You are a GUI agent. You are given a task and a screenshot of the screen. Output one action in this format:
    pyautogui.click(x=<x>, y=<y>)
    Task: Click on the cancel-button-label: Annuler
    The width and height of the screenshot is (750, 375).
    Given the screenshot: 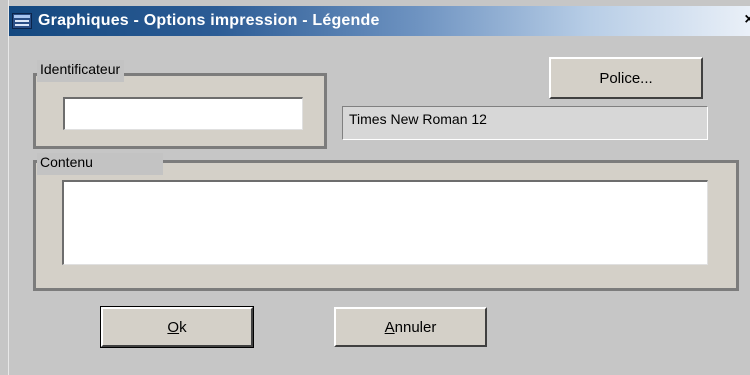 What is the action you would take?
    pyautogui.click(x=410, y=327)
    